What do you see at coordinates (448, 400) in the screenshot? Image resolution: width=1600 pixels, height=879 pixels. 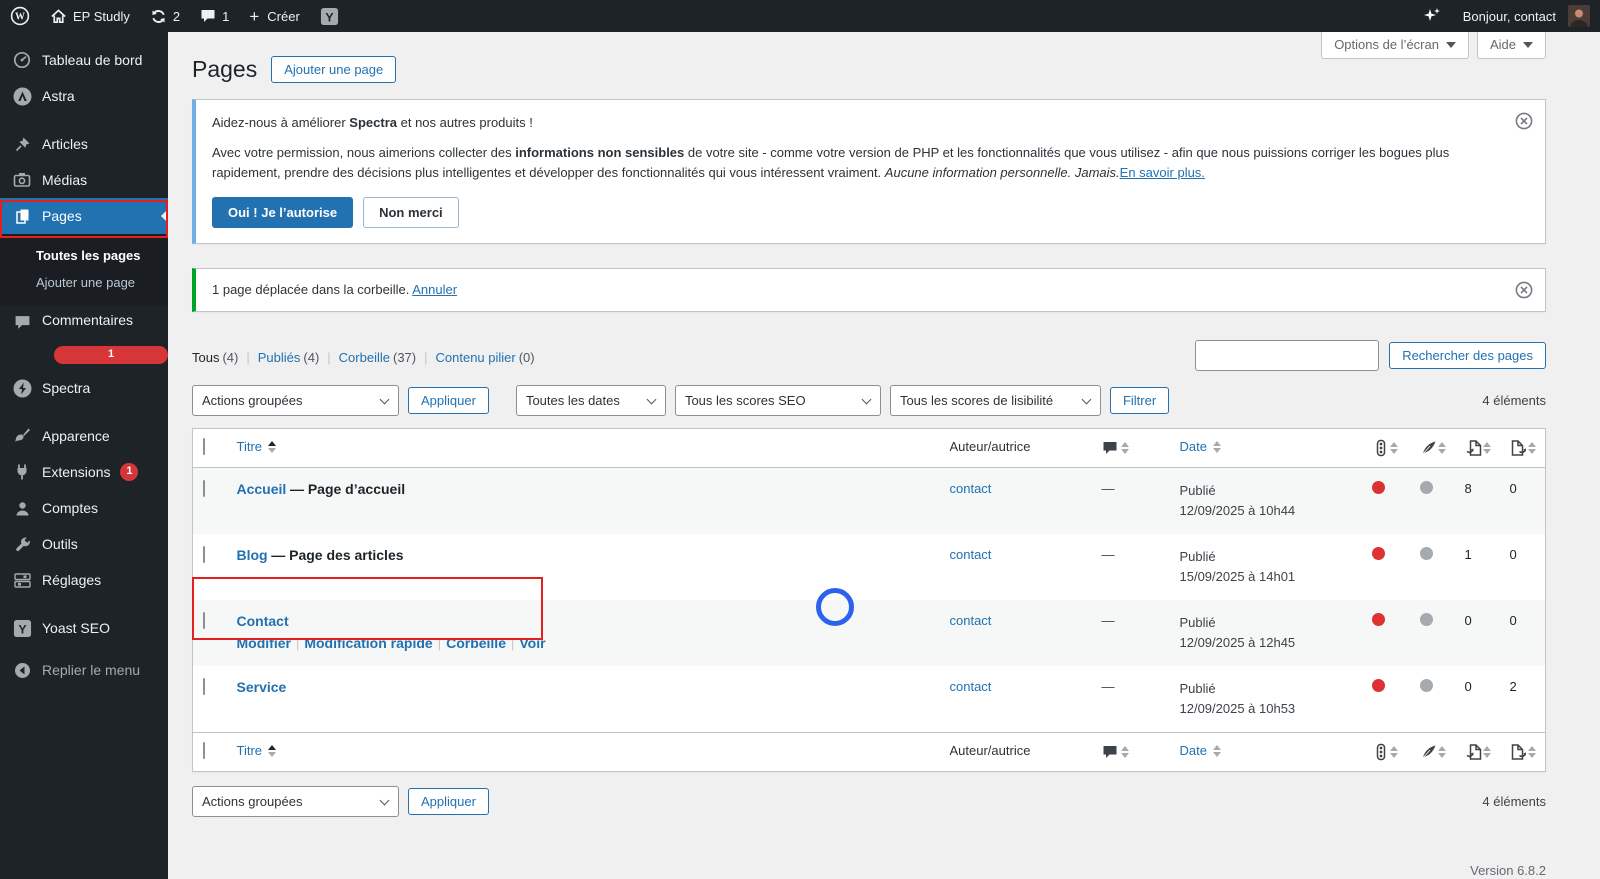 I see `apply-button: Appliquer` at bounding box center [448, 400].